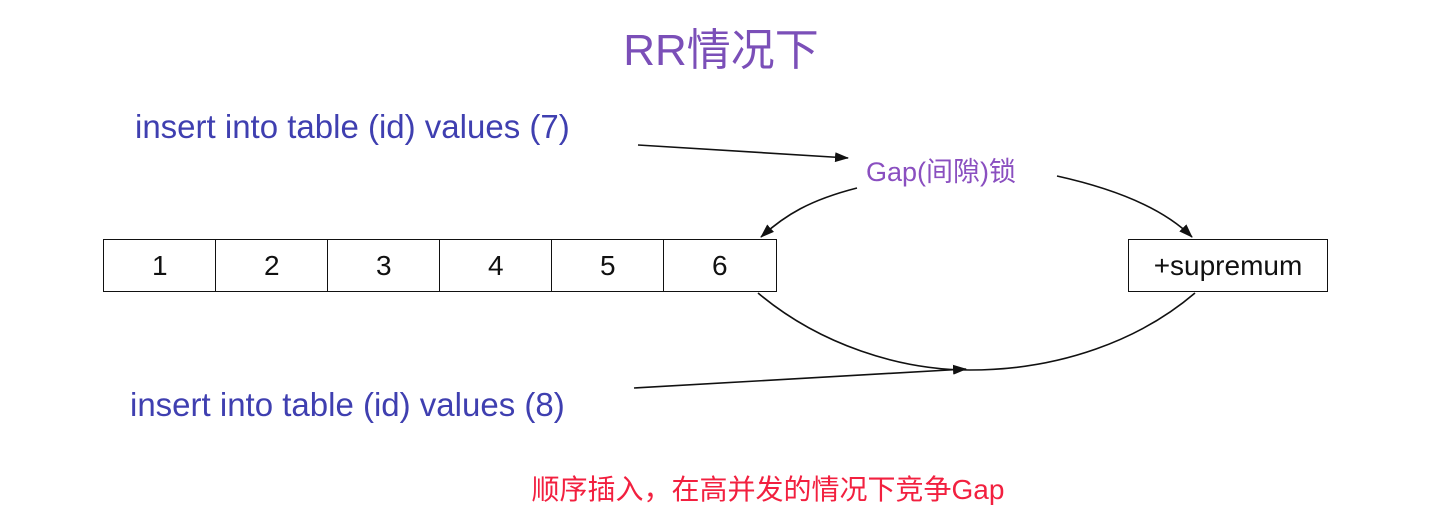  What do you see at coordinates (976, 331) in the screenshot?
I see `gap-range-curve` at bounding box center [976, 331].